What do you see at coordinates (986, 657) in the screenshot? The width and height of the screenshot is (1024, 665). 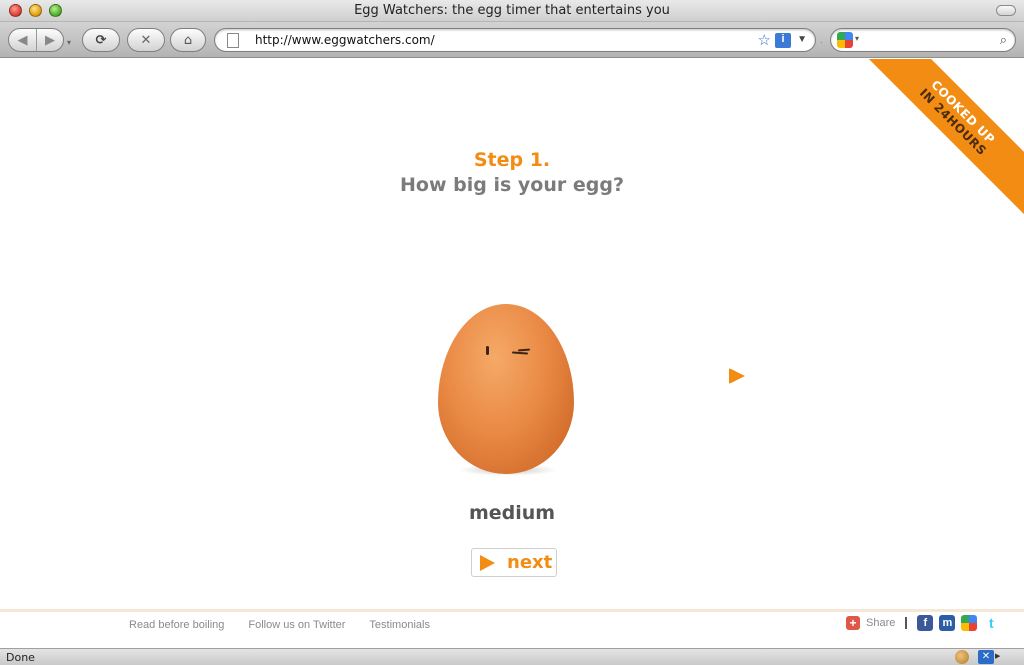 I see `addon-x-icon: ✕` at bounding box center [986, 657].